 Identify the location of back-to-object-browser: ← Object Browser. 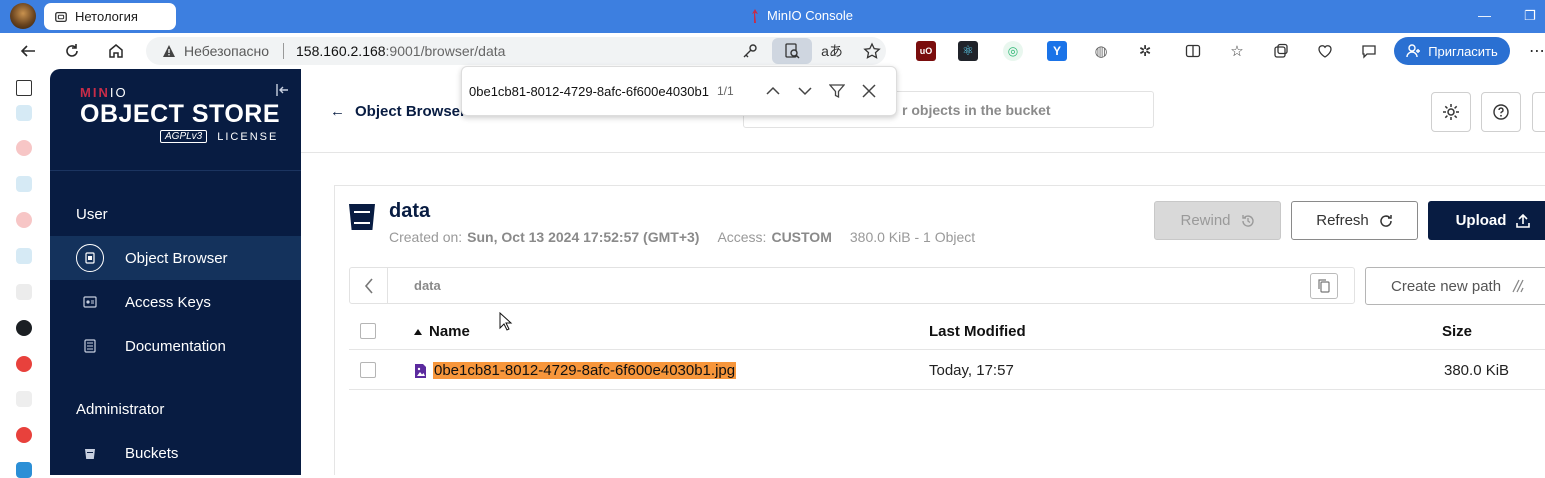
(398, 111).